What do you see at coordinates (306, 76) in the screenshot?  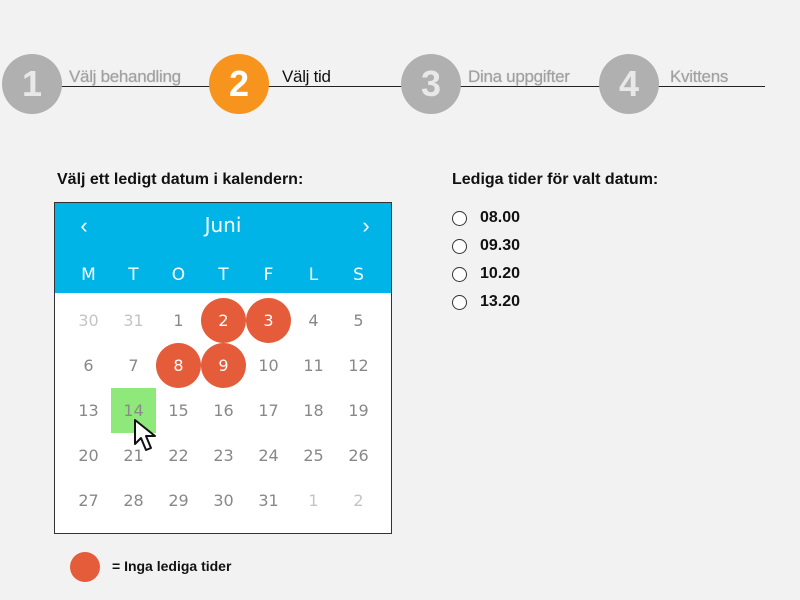 I see `step-2-label: Välj tid` at bounding box center [306, 76].